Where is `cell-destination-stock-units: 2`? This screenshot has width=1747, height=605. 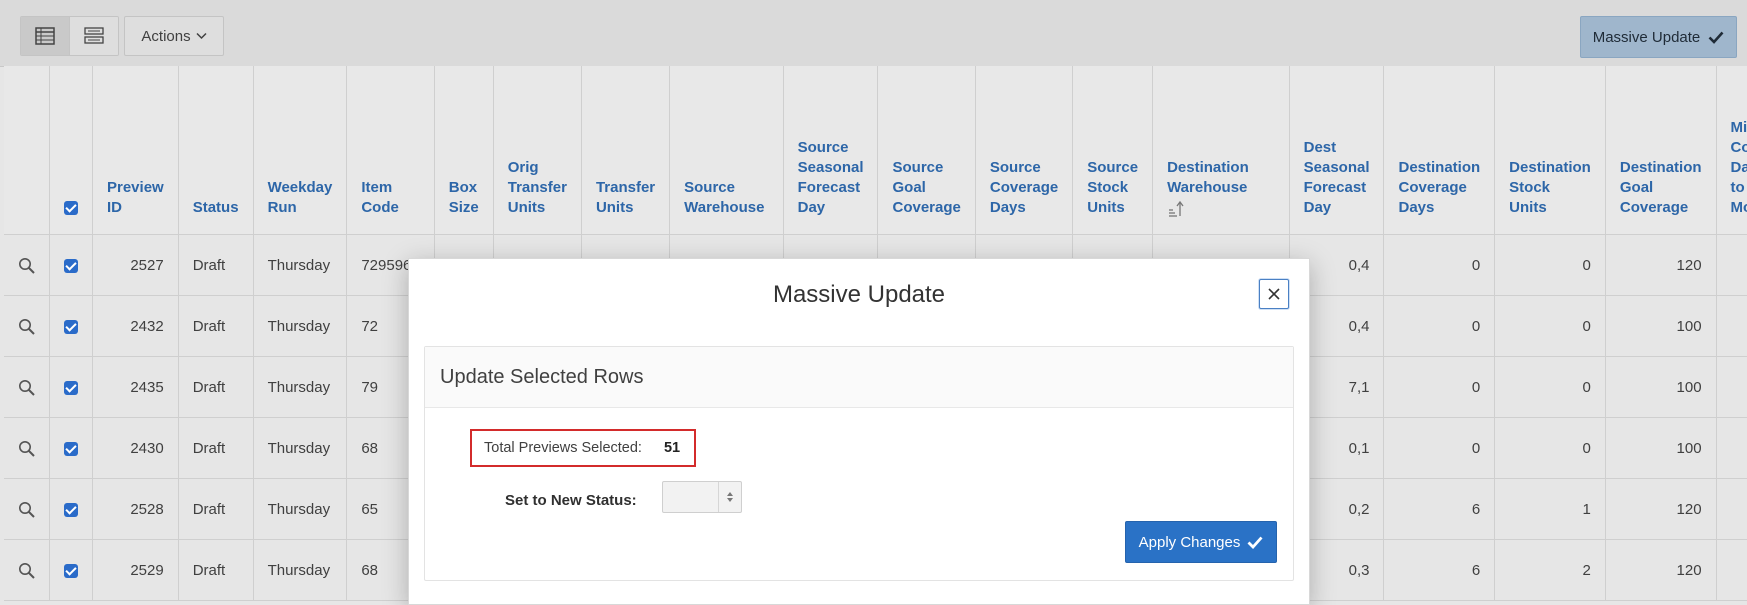
cell-destination-stock-units: 2 is located at coordinates (1550, 570).